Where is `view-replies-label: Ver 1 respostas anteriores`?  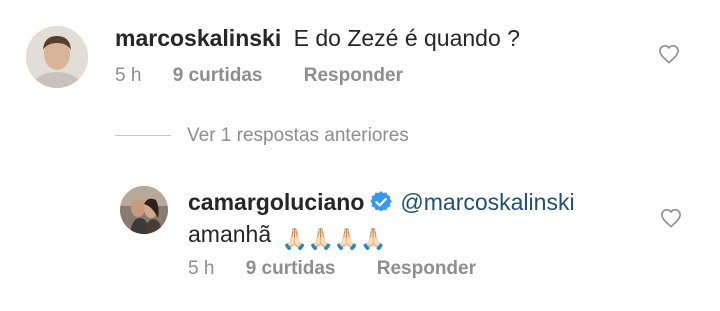 view-replies-label: Ver 1 respostas anteriores is located at coordinates (298, 135).